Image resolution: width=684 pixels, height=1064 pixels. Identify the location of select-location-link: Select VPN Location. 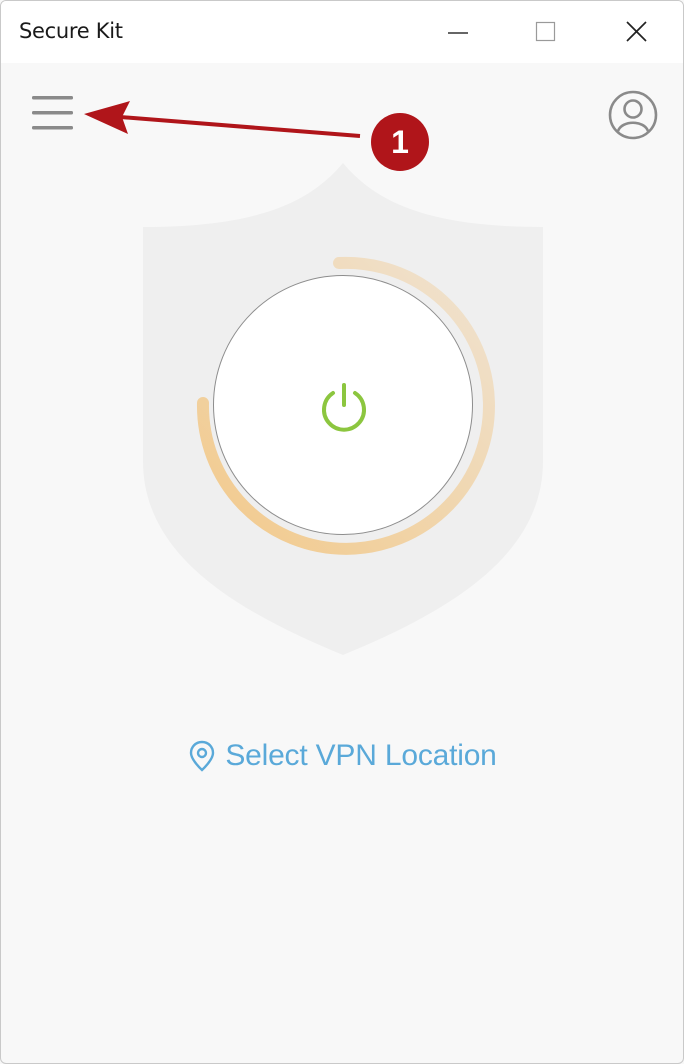
(342, 756).